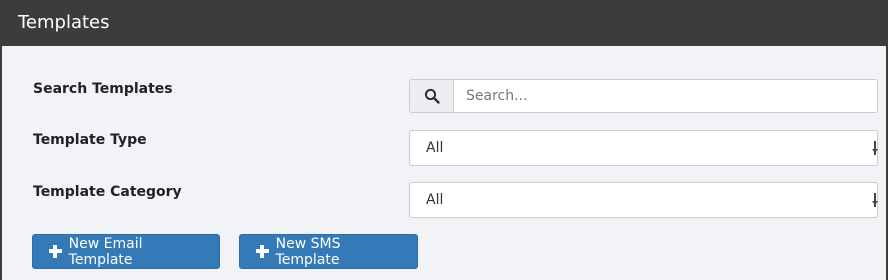 The height and width of the screenshot is (280, 888). What do you see at coordinates (643, 200) in the screenshot?
I see `template-category-select: All` at bounding box center [643, 200].